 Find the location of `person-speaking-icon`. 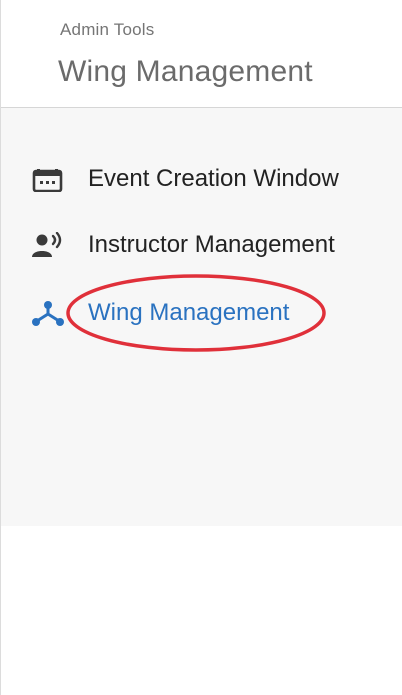

person-speaking-icon is located at coordinates (48, 244).